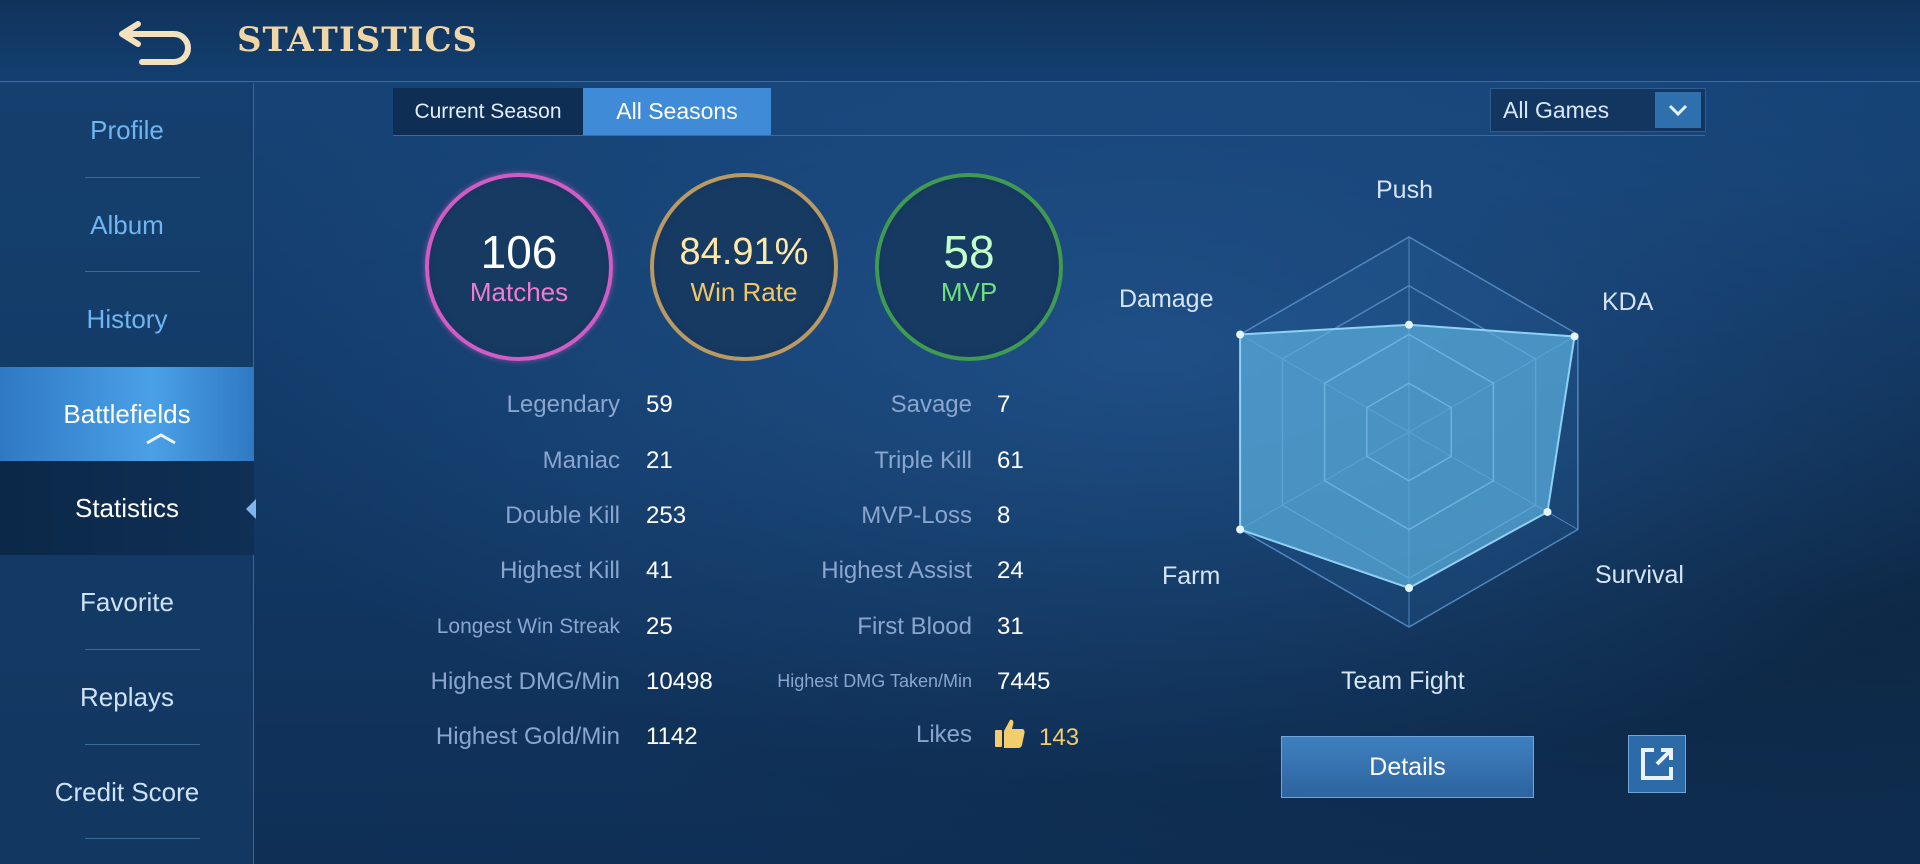 The height and width of the screenshot is (864, 1920). I want to click on sidebar-item-label: Statistics, so click(127, 507).